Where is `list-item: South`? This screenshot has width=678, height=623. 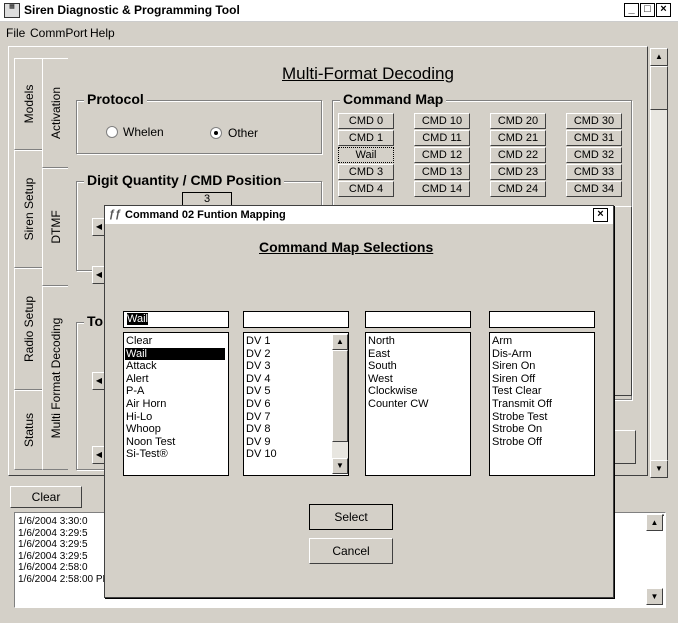
list-item: South is located at coordinates (382, 366).